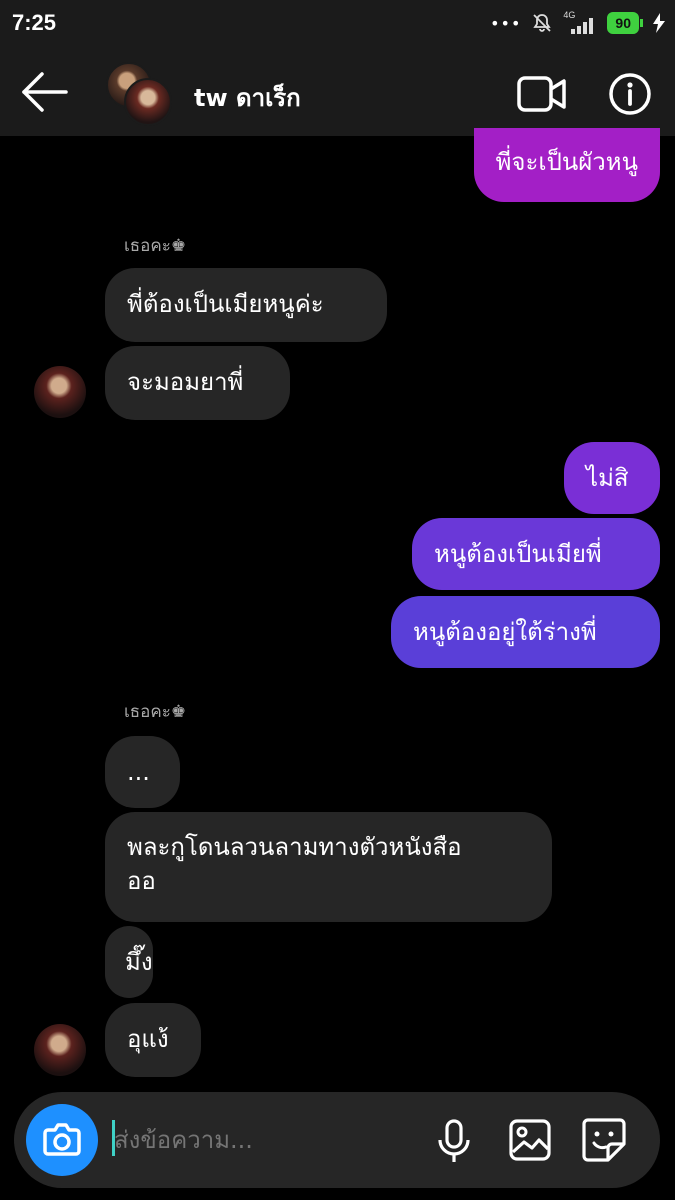 Image resolution: width=675 pixels, height=1200 pixels. What do you see at coordinates (604, 1140) in the screenshot?
I see `sticker-icon` at bounding box center [604, 1140].